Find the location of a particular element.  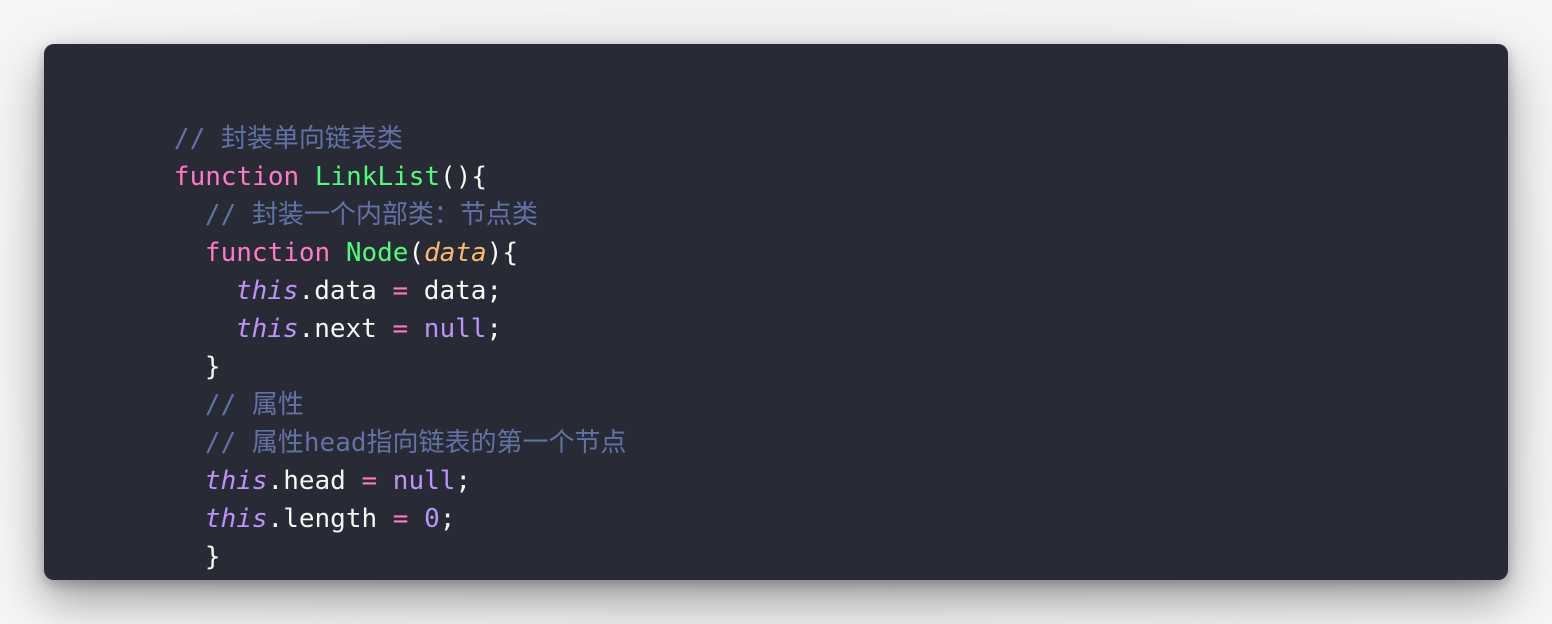

function-name-node: Node is located at coordinates (377, 253).